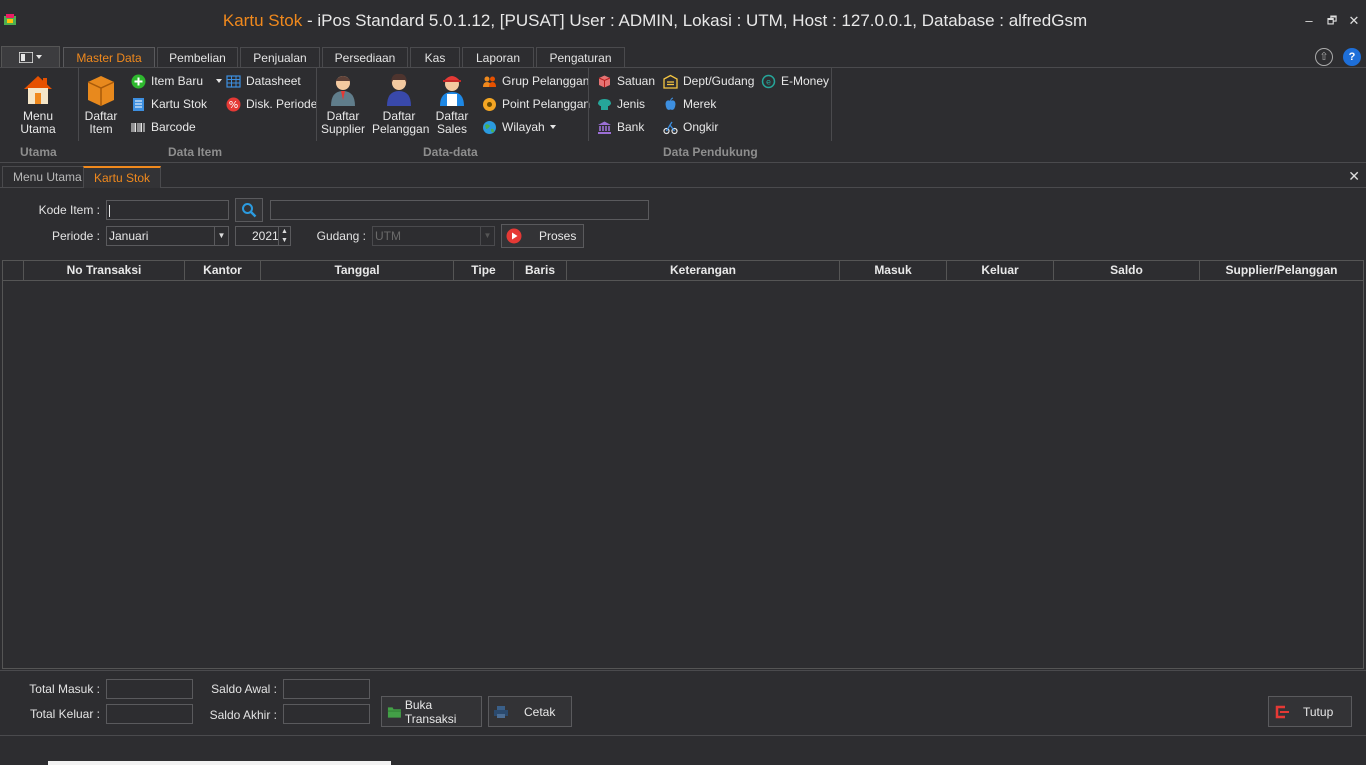 Image resolution: width=1366 pixels, height=765 pixels. I want to click on open-folder-icon, so click(394, 712).